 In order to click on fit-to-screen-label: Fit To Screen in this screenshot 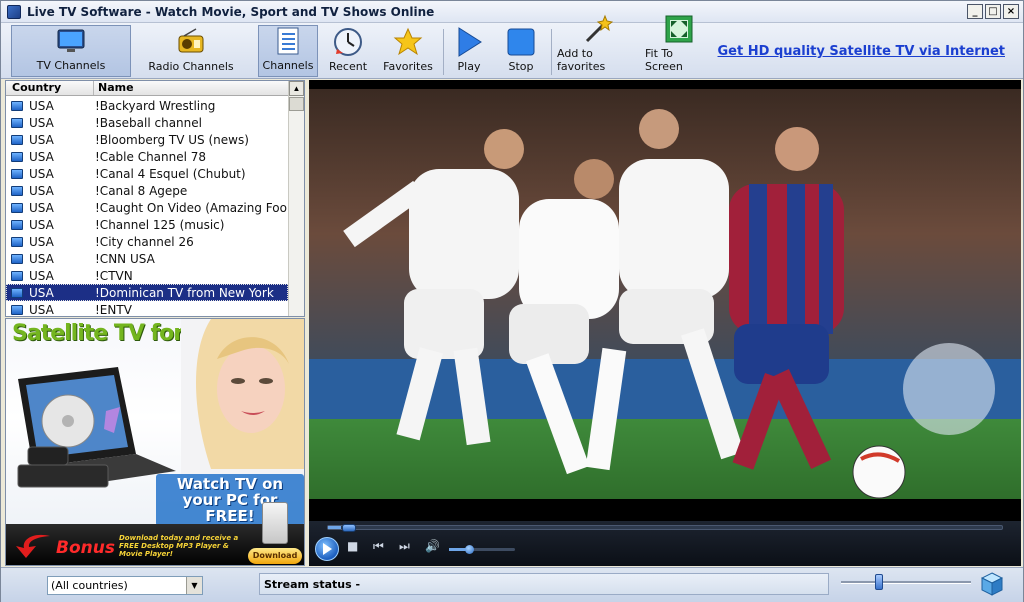, I will do `click(664, 60)`.